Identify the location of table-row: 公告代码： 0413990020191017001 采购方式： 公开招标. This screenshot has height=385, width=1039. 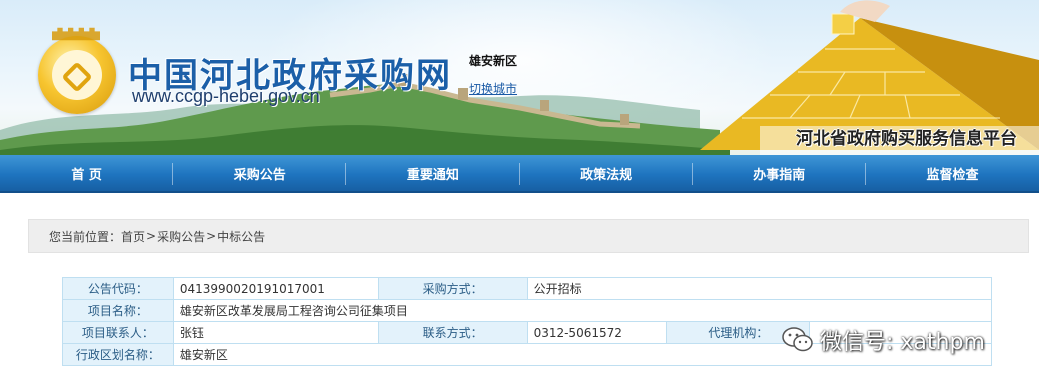
(527, 288).